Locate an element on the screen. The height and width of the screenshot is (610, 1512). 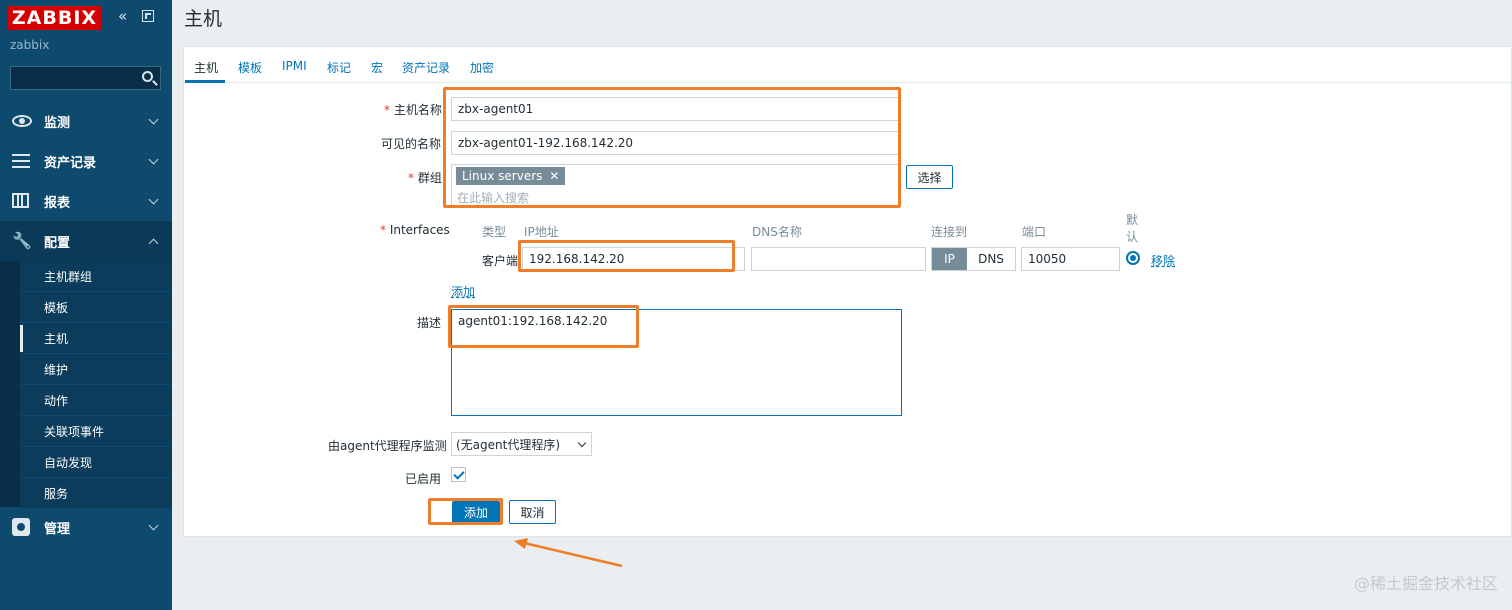
highlight-box-description is located at coordinates (543, 326).